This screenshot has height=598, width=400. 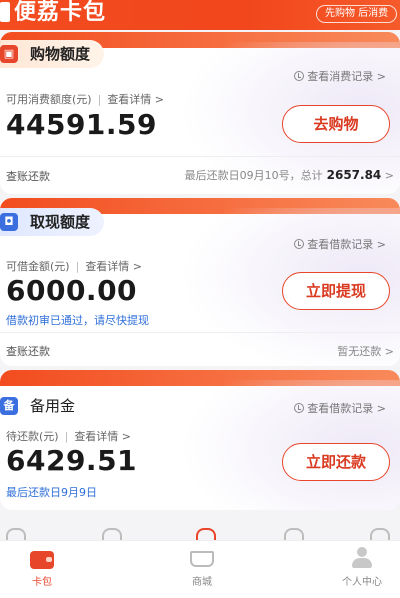 I want to click on cash-quota-title: 取现额度, so click(x=60, y=222).